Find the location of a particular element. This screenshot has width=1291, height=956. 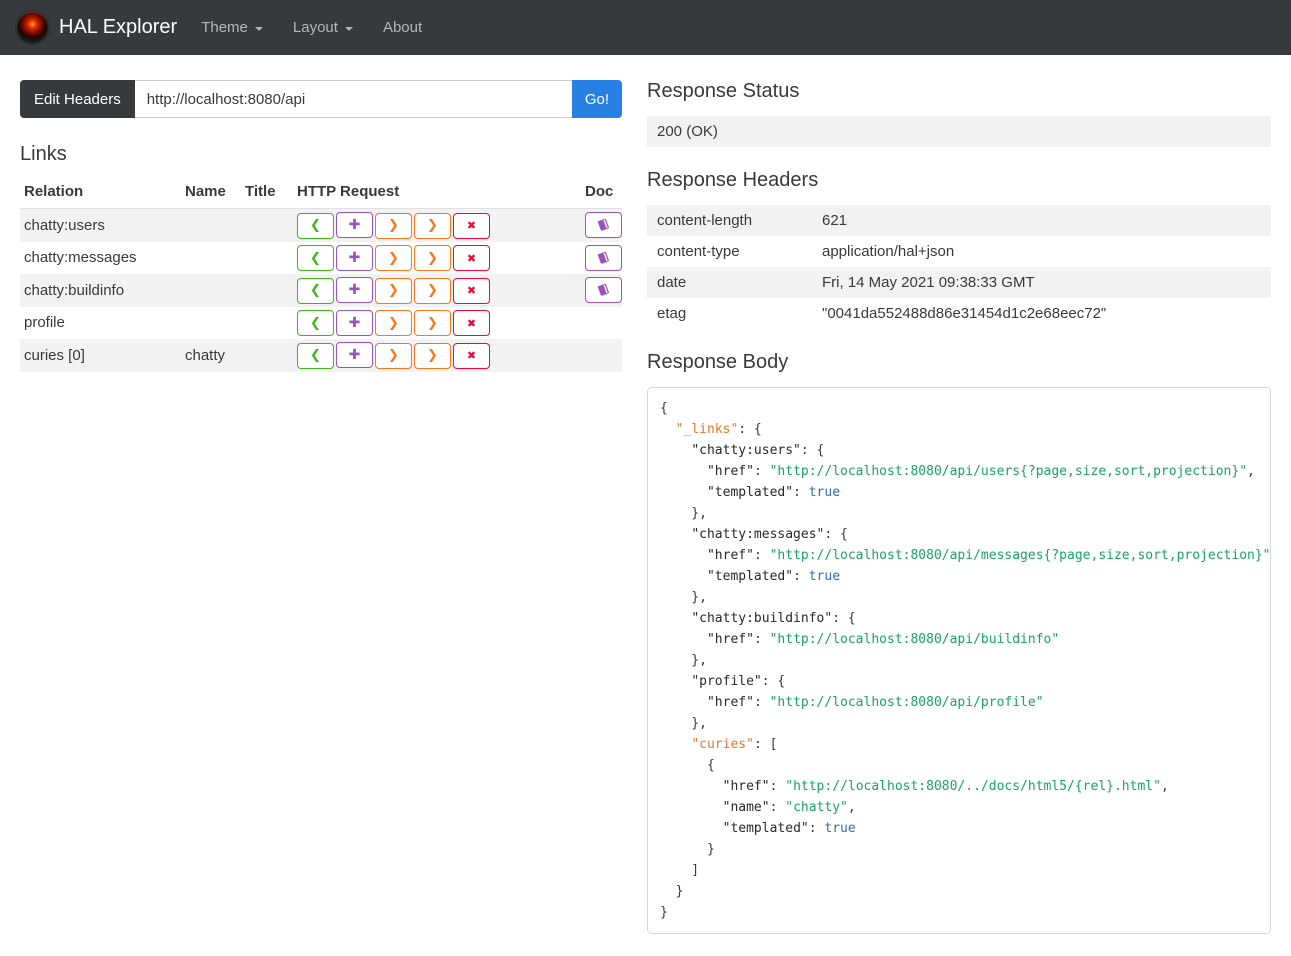

link-row: chatty:buildinfo ❮ ✚ ❯ ❯ ✖ is located at coordinates (321, 290).